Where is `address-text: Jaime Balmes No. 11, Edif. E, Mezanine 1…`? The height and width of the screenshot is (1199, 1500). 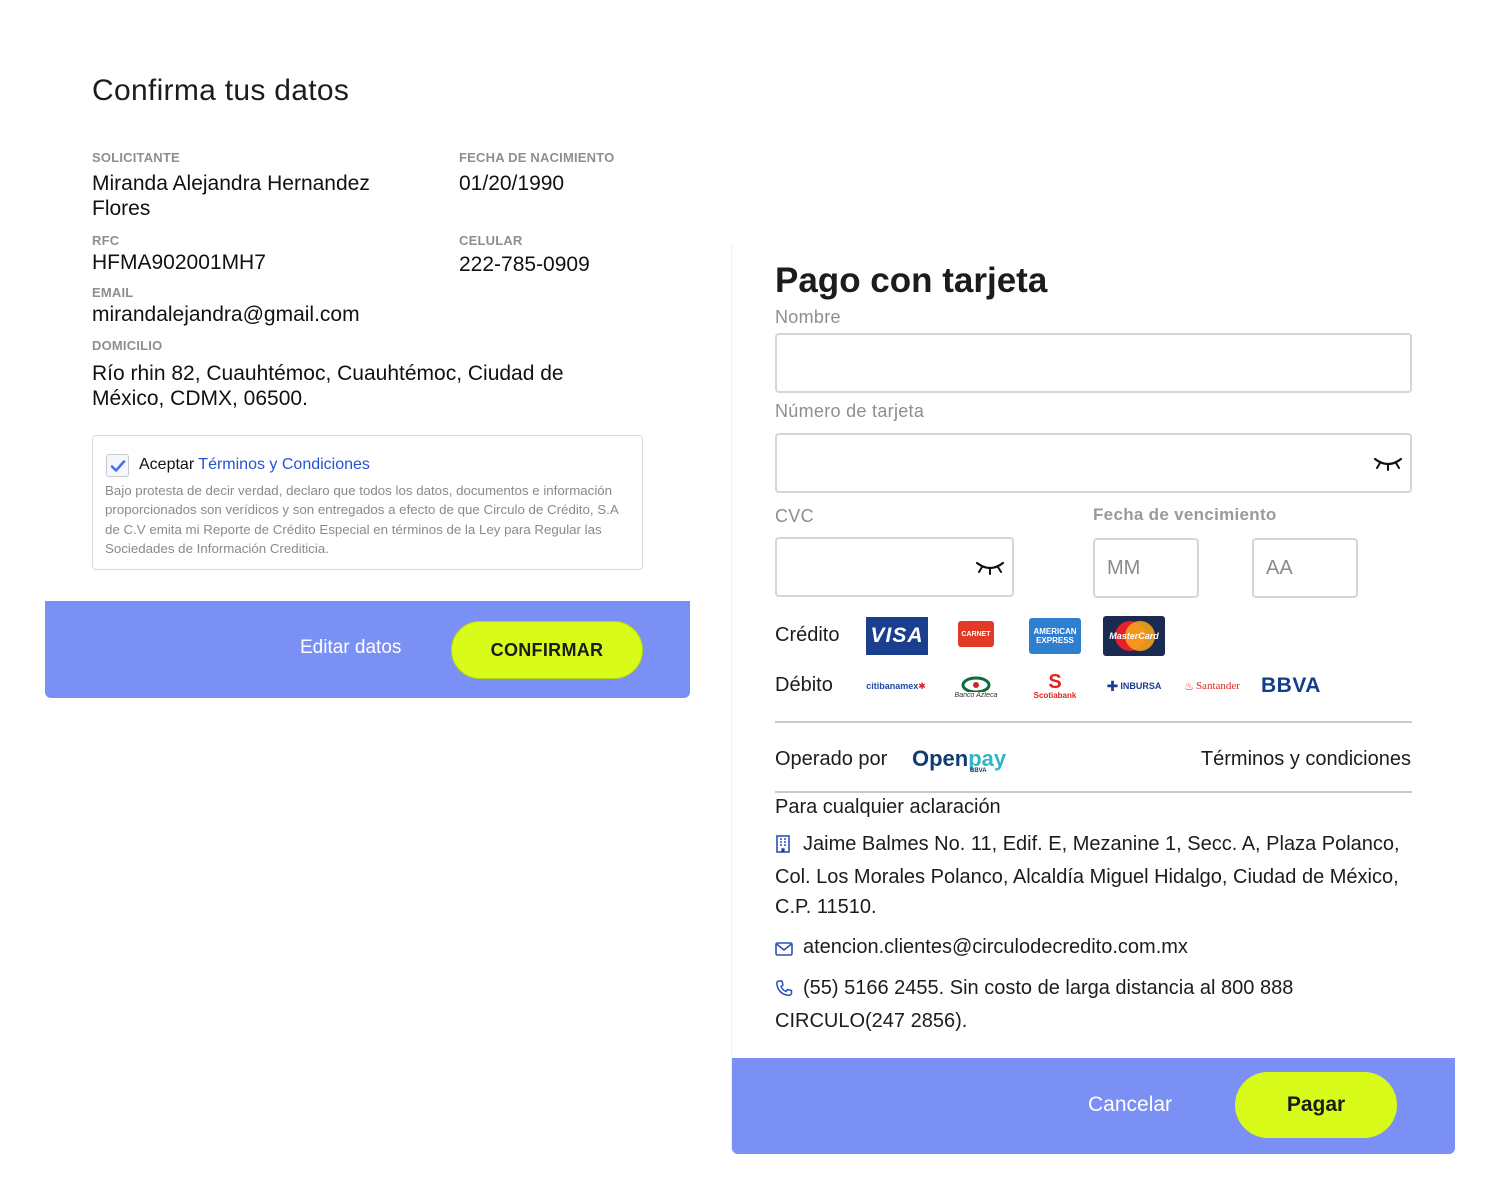
address-text: Jaime Balmes No. 11, Edif. E, Mezanine 1… is located at coordinates (1087, 875).